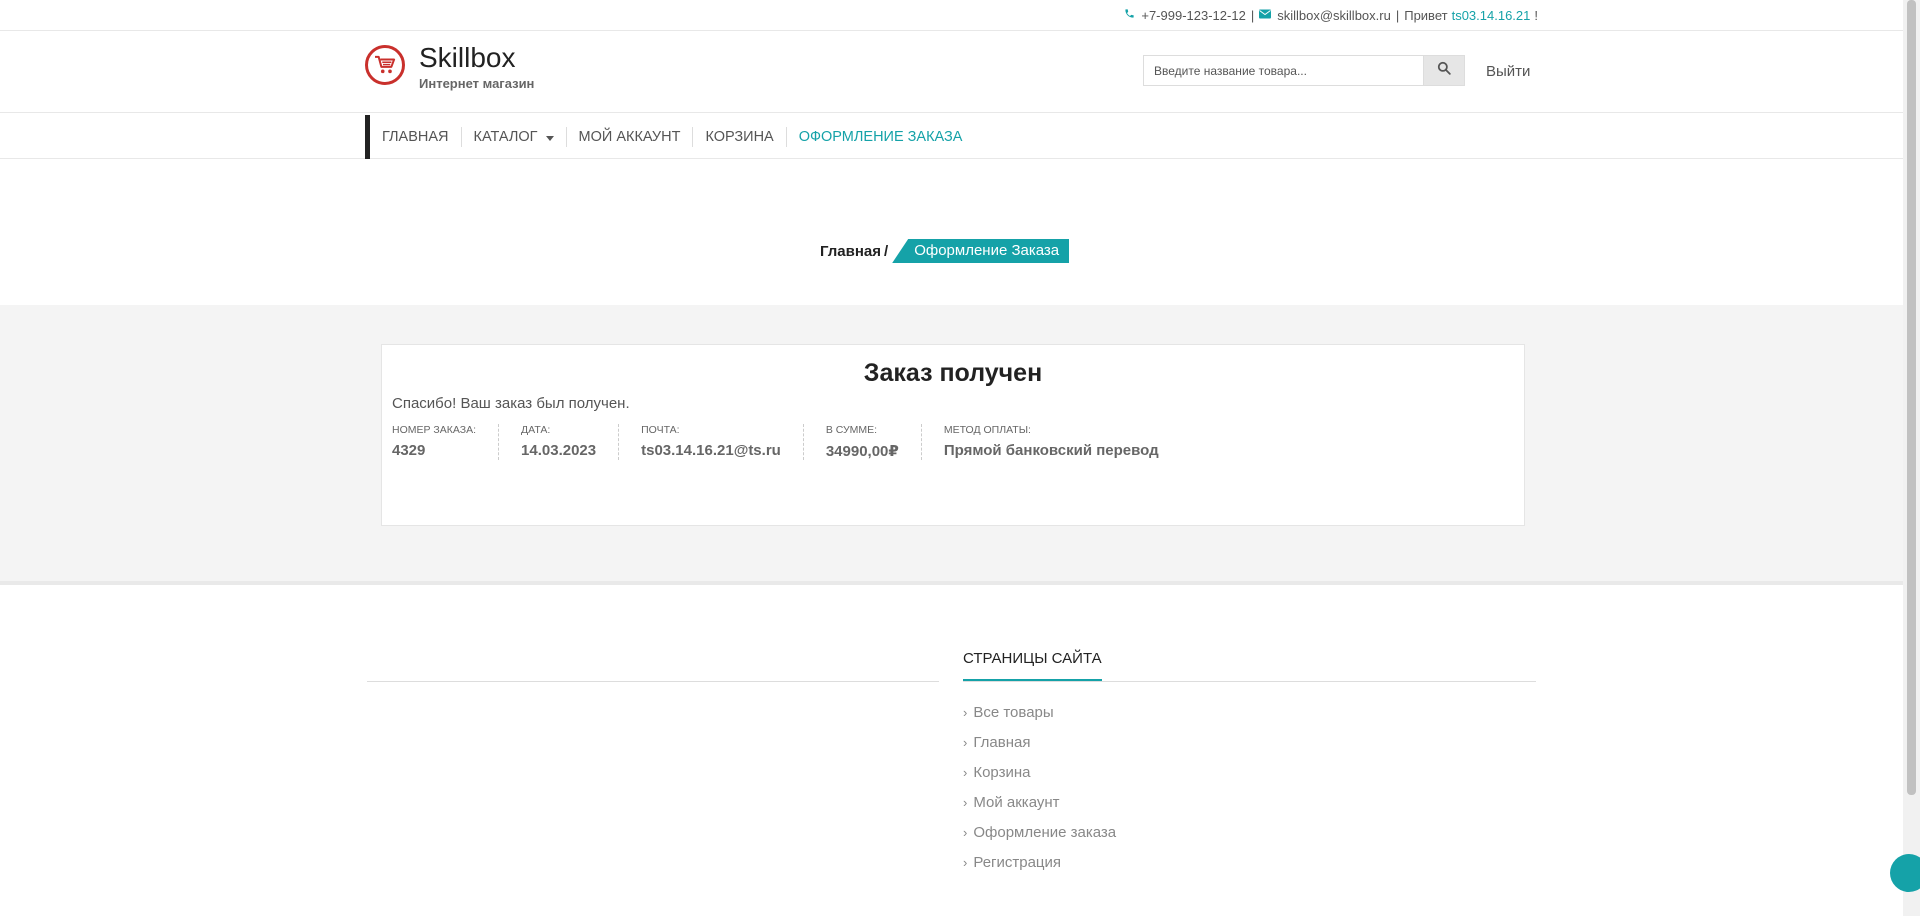 This screenshot has width=1920, height=920. I want to click on detail-label: МЕТОД ОПЛАТЫ:, so click(987, 430).